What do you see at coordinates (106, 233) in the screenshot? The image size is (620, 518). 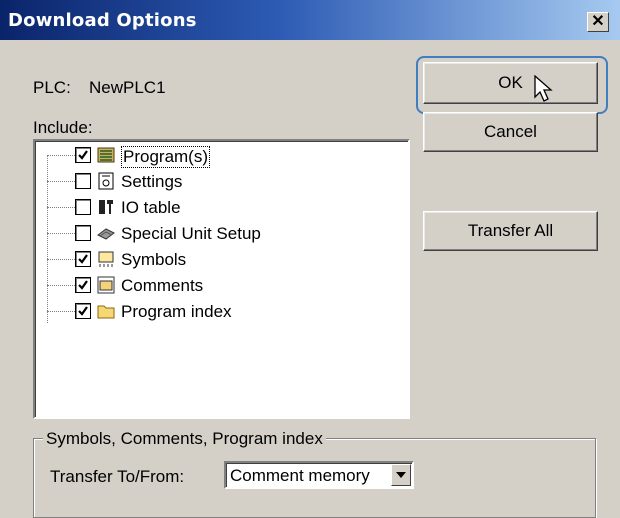 I see `special-unit-icon` at bounding box center [106, 233].